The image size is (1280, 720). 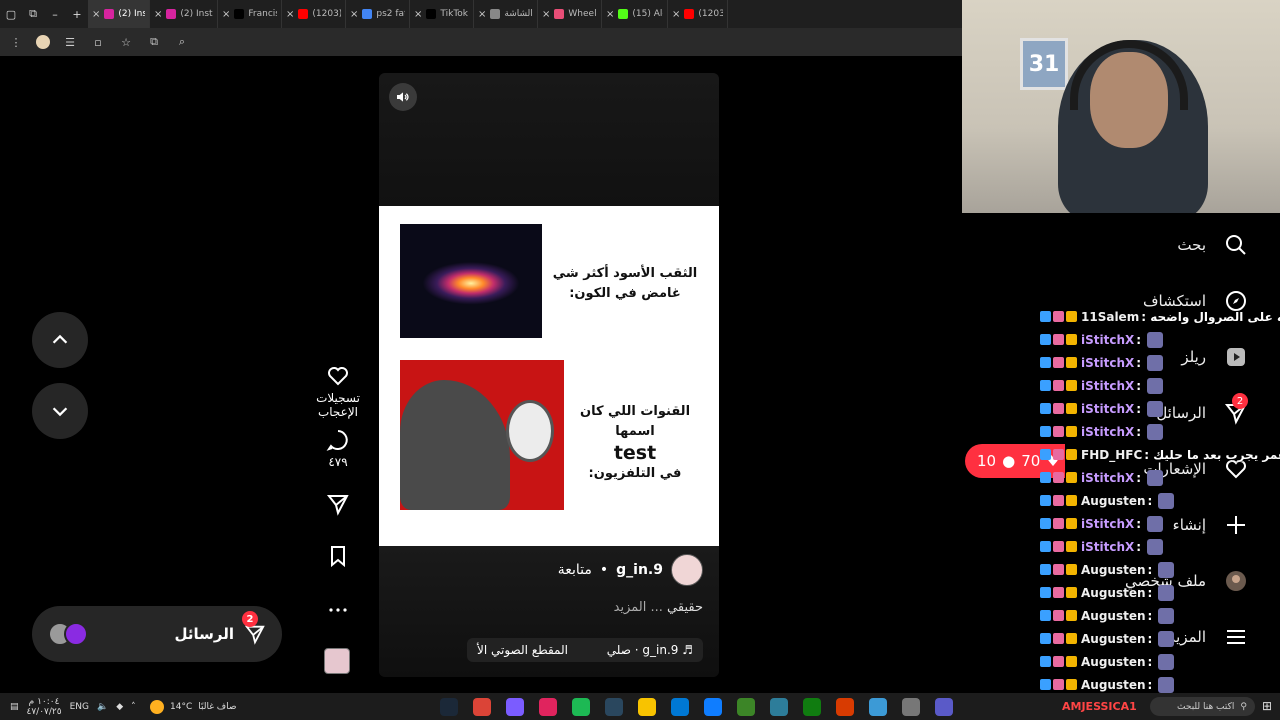 What do you see at coordinates (585, 650) in the screenshot?
I see `audio-pill: ♬ g_in.9 · صلي المقطع الصوتي الأ` at bounding box center [585, 650].